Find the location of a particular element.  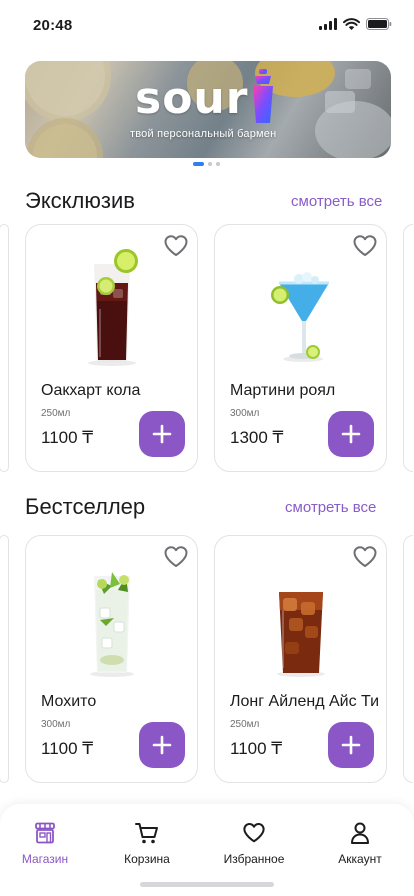

wifi-icon is located at coordinates (351, 24).